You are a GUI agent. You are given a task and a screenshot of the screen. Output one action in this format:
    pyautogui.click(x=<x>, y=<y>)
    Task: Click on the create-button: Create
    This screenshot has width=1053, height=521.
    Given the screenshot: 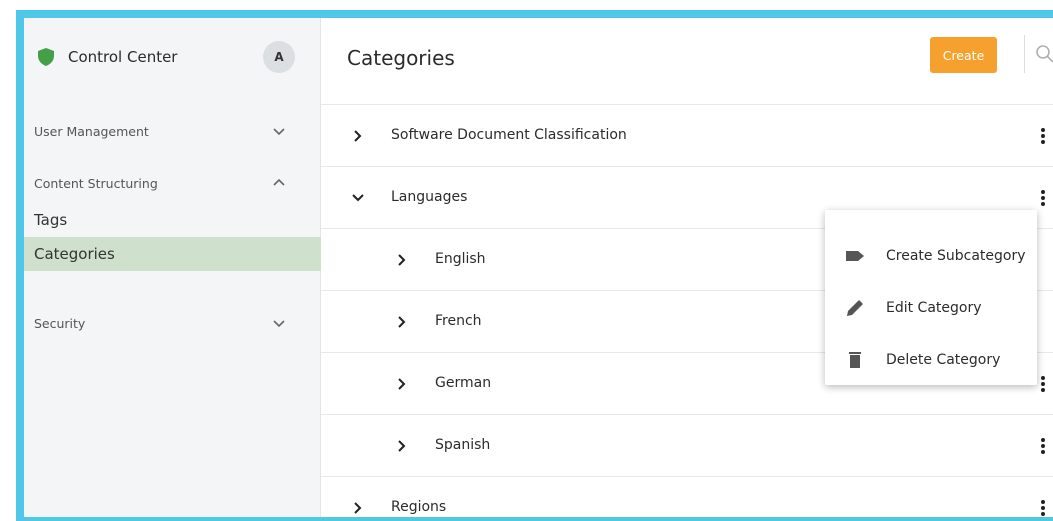 What is the action you would take?
    pyautogui.click(x=963, y=55)
    